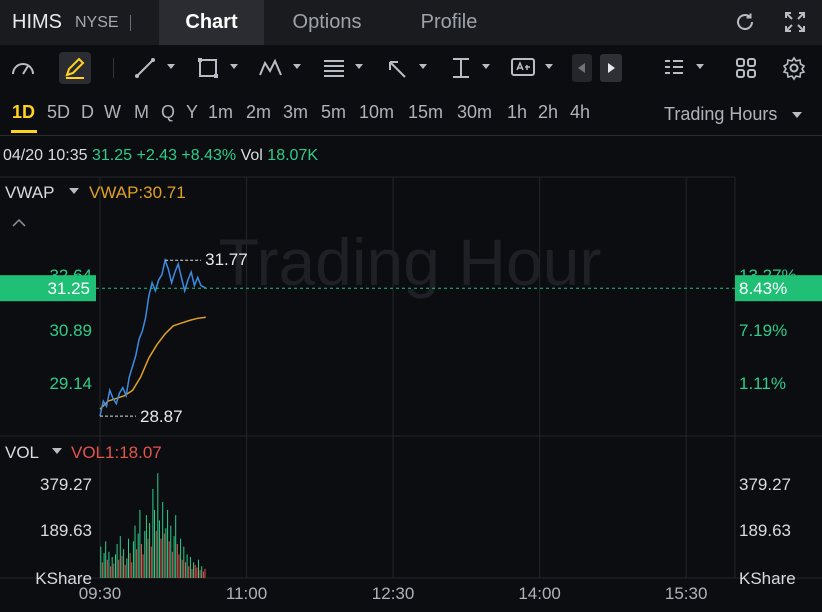  I want to click on time-tick: 14:00, so click(539, 593).